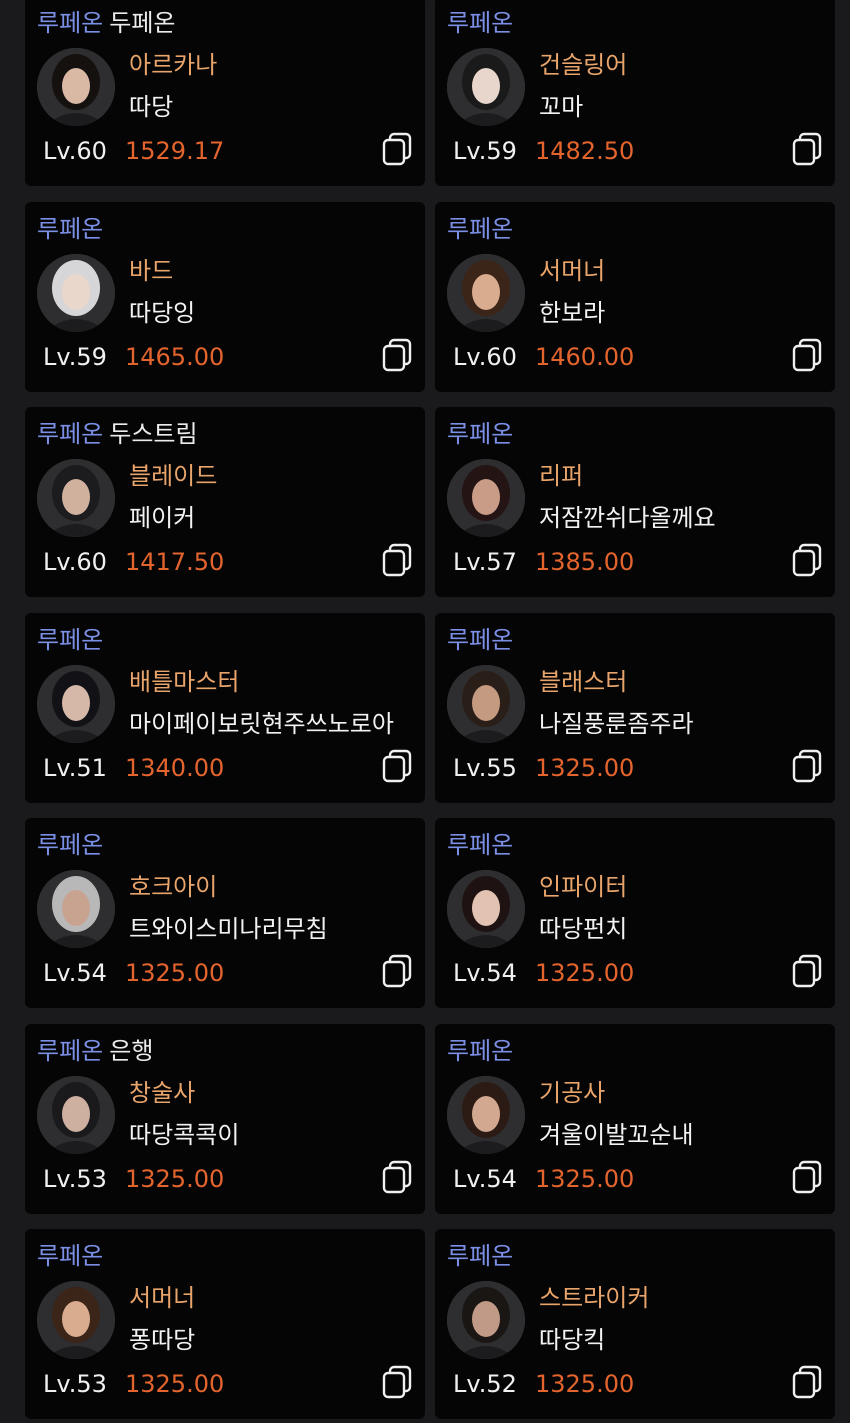  What do you see at coordinates (635, 707) in the screenshot?
I see `character-card: 루페온 블래스터 나질풍룬좀주라 Lv.55 1325.00` at bounding box center [635, 707].